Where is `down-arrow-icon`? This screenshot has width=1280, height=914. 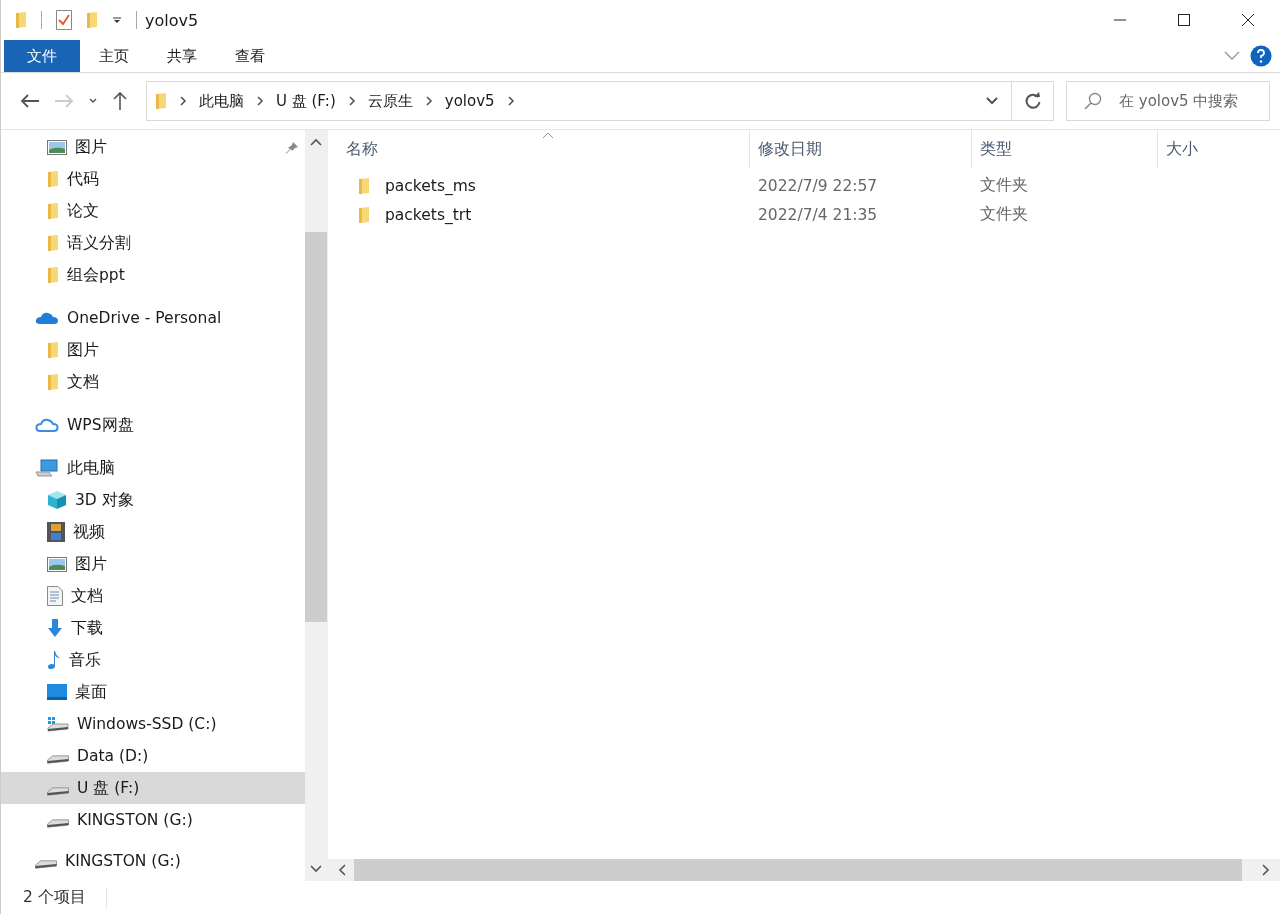
down-arrow-icon is located at coordinates (55, 628).